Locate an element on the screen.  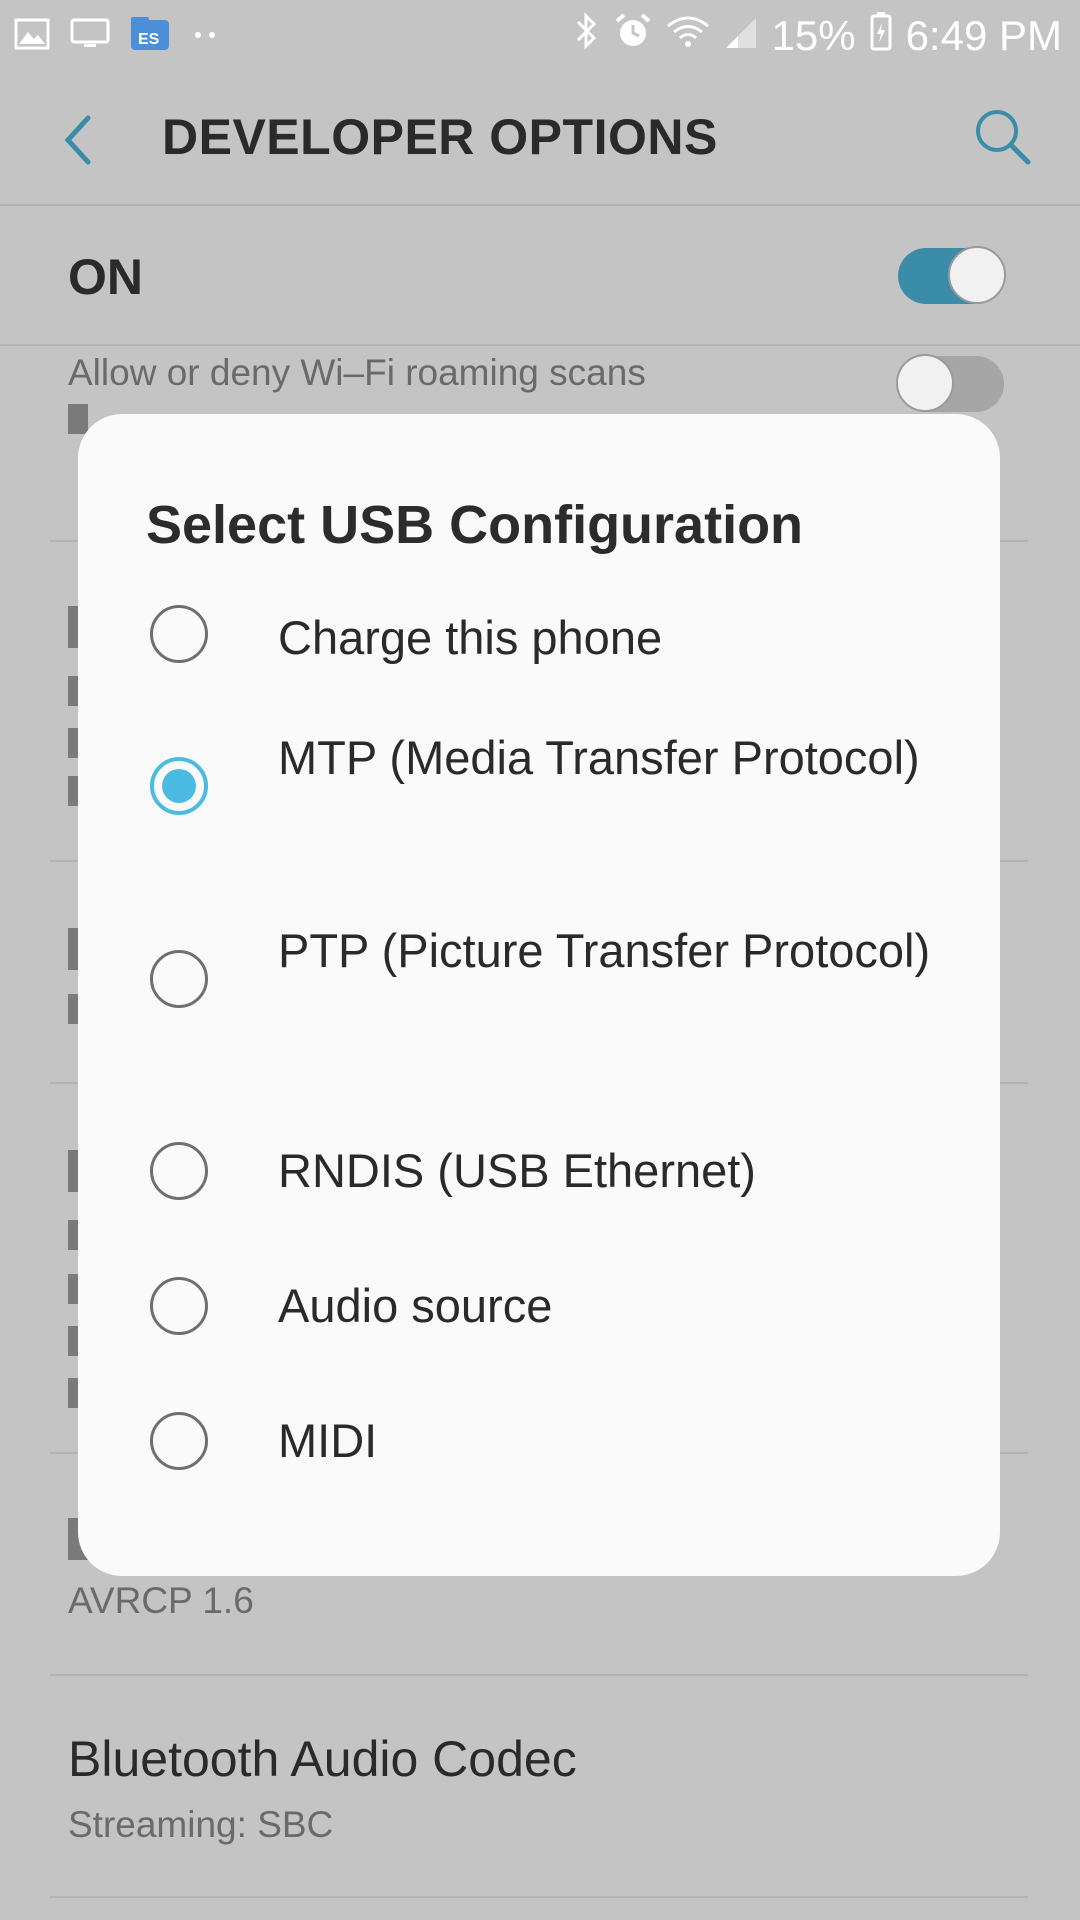
more-notifications-icon is located at coordinates (205, 36).